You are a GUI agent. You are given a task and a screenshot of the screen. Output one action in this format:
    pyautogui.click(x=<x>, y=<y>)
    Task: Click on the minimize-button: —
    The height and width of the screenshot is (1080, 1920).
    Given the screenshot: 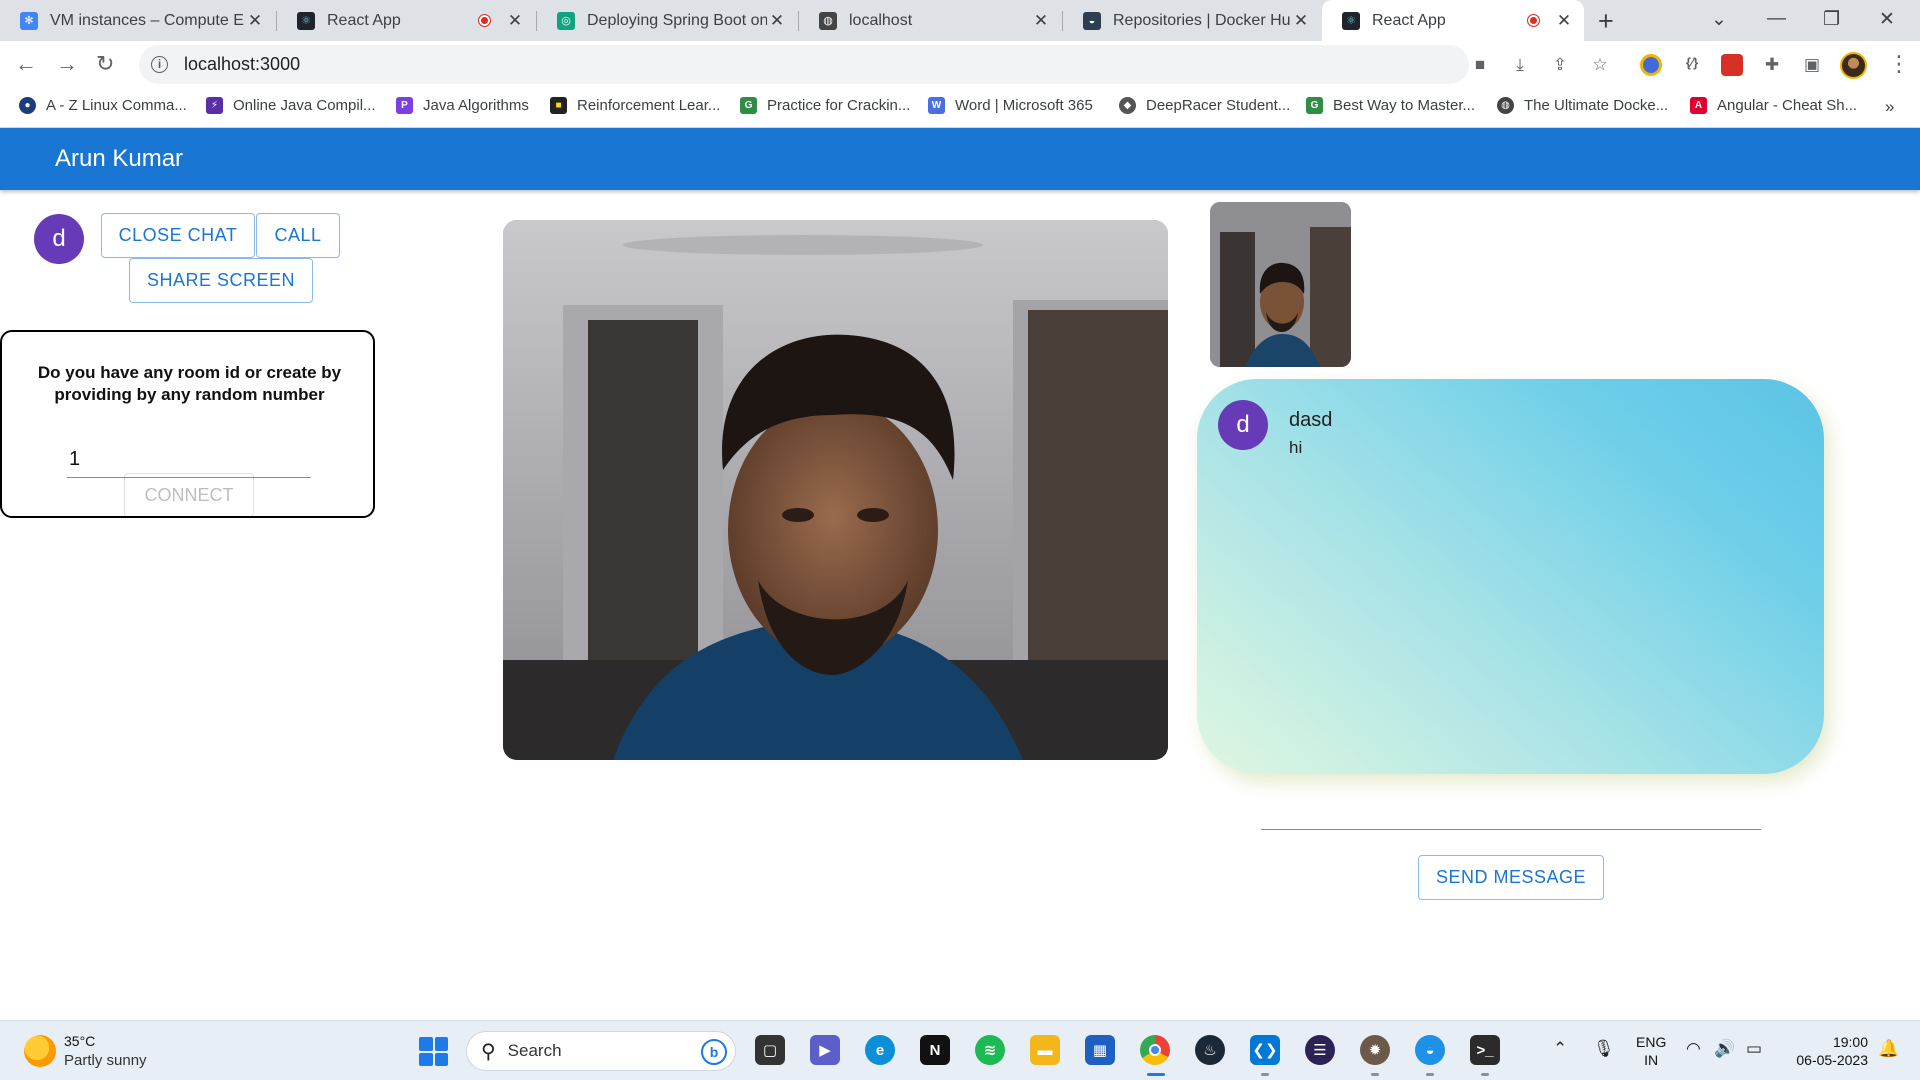 What is the action you would take?
    pyautogui.click(x=1776, y=19)
    